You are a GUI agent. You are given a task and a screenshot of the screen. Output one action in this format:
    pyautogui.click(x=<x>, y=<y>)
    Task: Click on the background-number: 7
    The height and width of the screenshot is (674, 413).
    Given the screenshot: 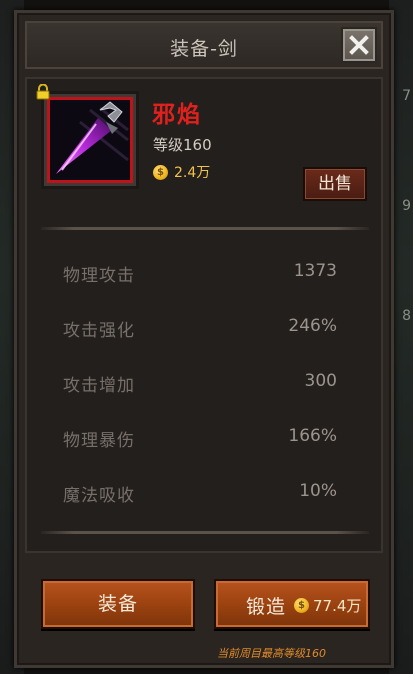 What is the action you would take?
    pyautogui.click(x=406, y=96)
    